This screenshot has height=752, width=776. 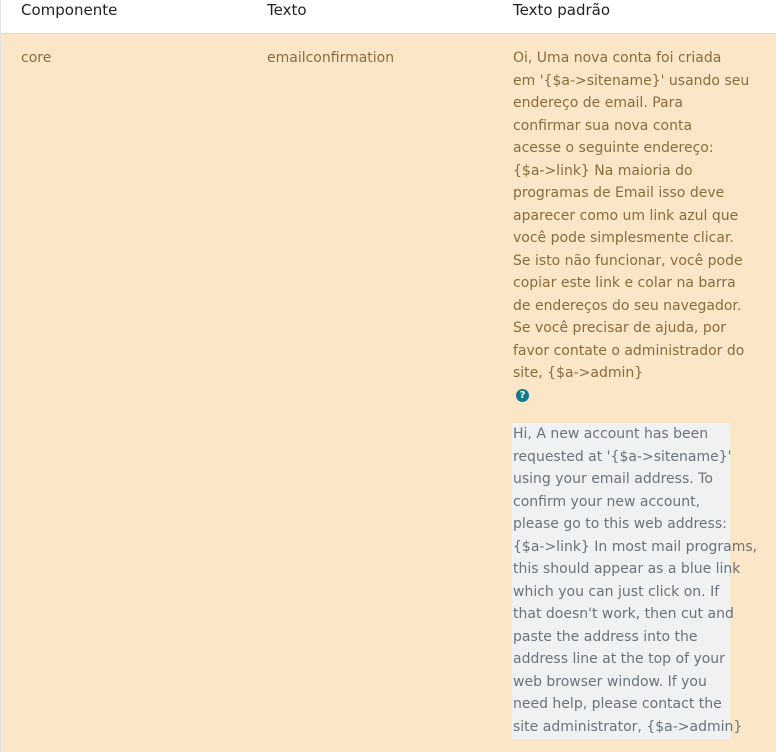 What do you see at coordinates (616, 591) in the screenshot?
I see `english-text-line: which you can just click on. If` at bounding box center [616, 591].